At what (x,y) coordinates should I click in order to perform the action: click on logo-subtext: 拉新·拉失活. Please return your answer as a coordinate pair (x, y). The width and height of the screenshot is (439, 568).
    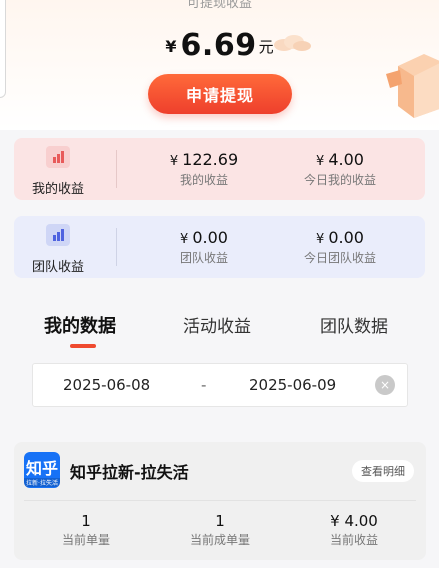
    Looking at the image, I should click on (42, 482).